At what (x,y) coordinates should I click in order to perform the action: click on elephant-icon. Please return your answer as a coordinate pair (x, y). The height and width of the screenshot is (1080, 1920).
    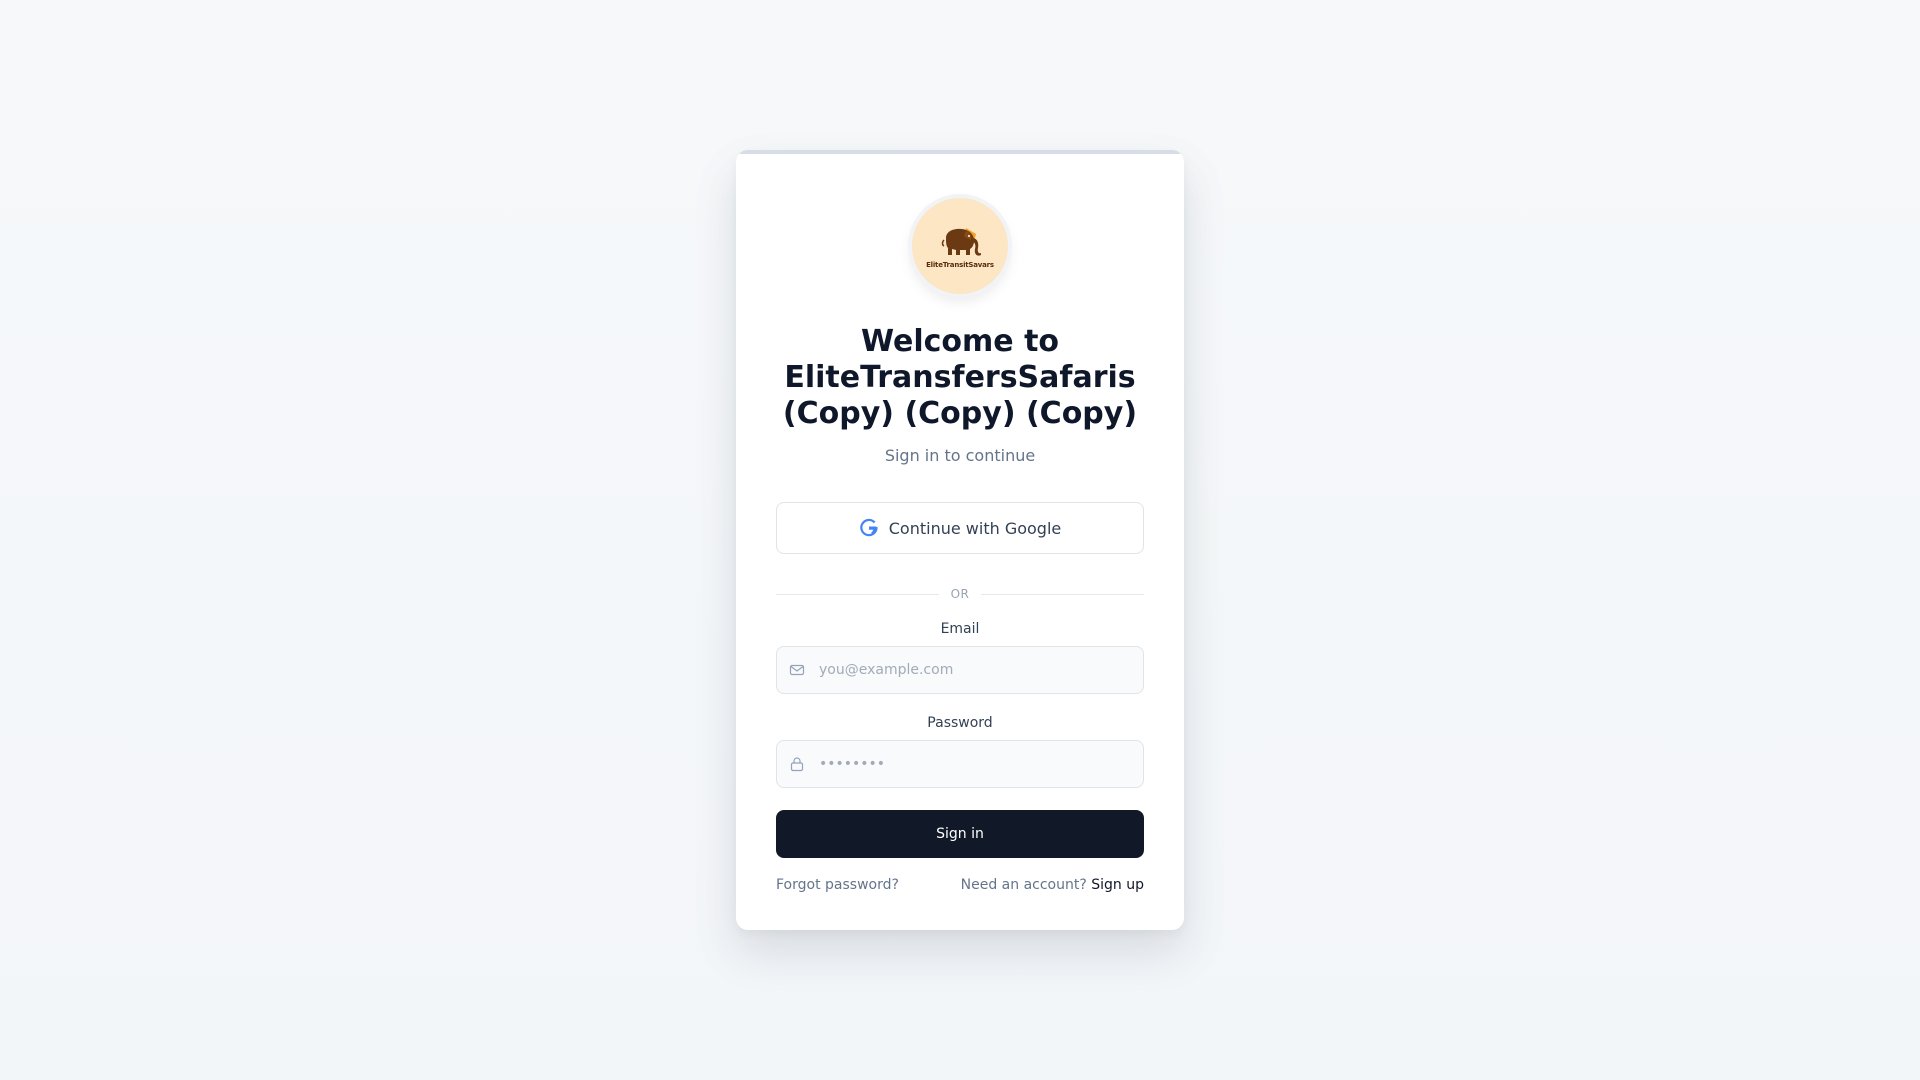
    Looking at the image, I should click on (961, 241).